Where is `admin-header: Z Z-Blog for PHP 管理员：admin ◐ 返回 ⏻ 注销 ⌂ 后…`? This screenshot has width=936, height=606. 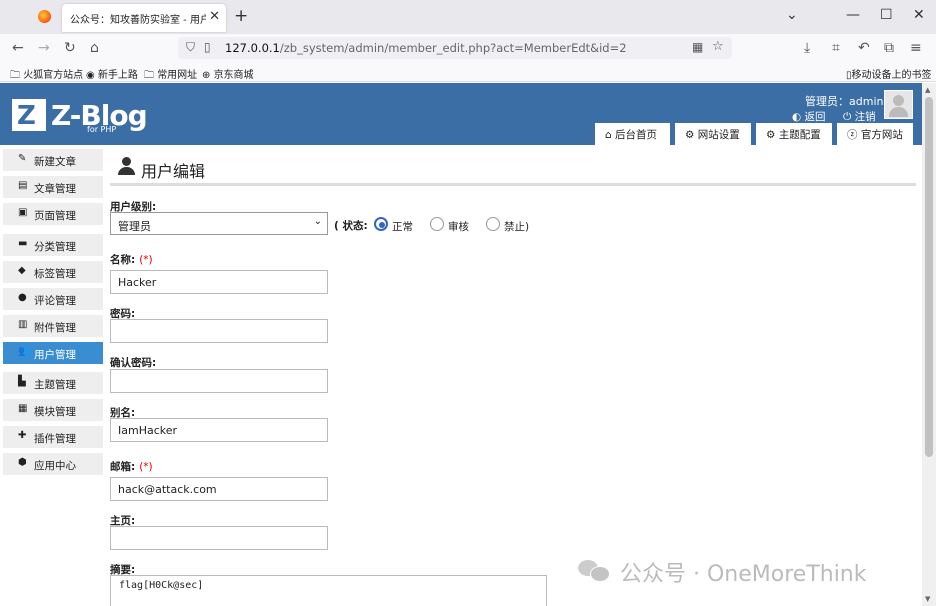 admin-header: Z Z-Blog for PHP 管理员：admin ◐ 返回 ⏻ 注销 ⌂ 后… is located at coordinates (461, 114).